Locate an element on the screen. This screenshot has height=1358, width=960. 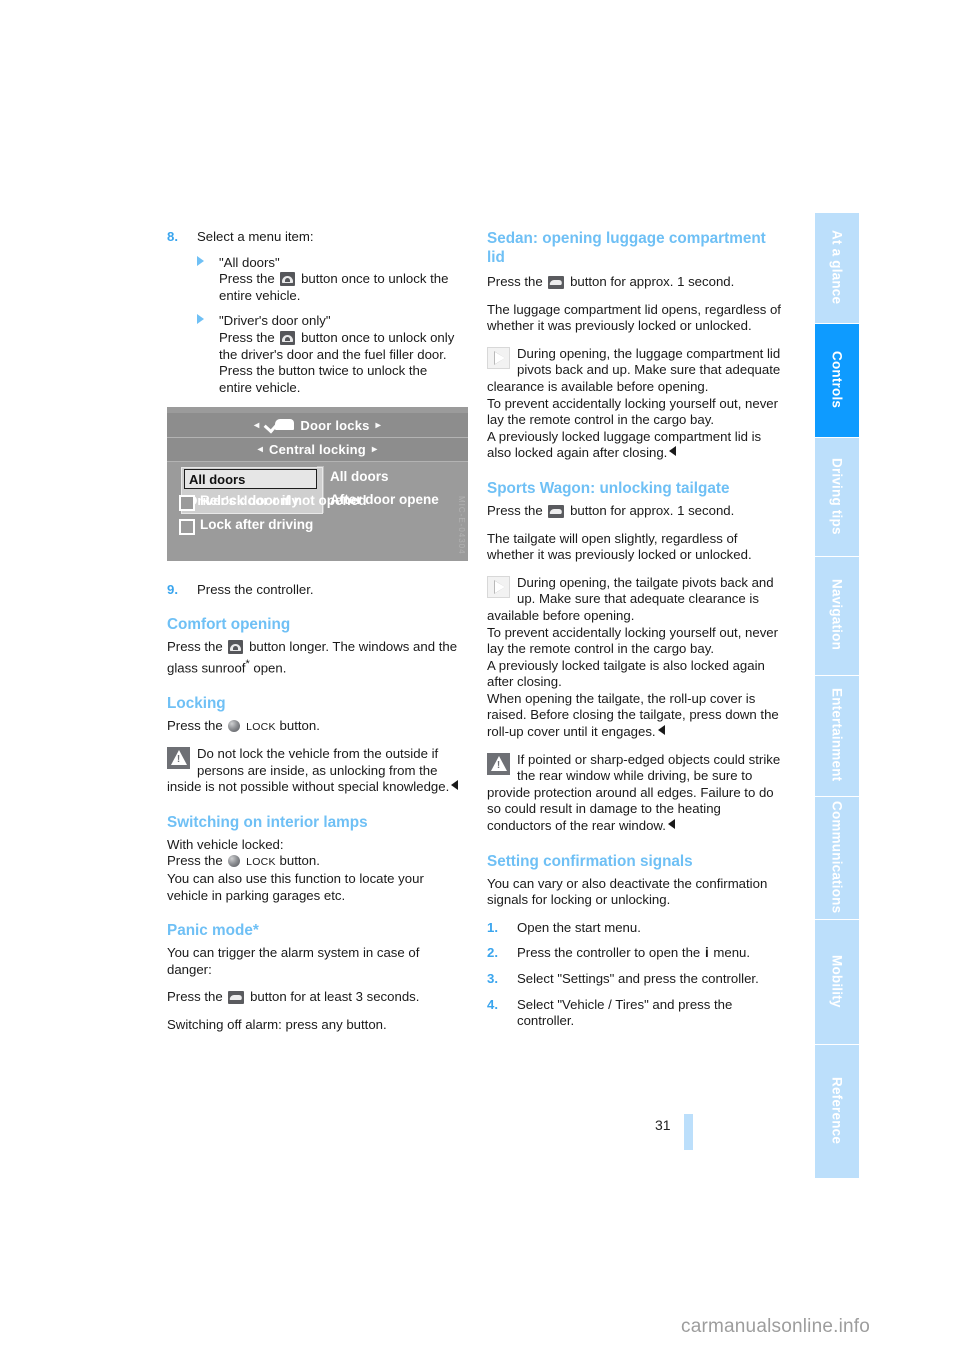
panic-mode-line3: Switching off alarm: press any button. is located at coordinates (277, 1025).